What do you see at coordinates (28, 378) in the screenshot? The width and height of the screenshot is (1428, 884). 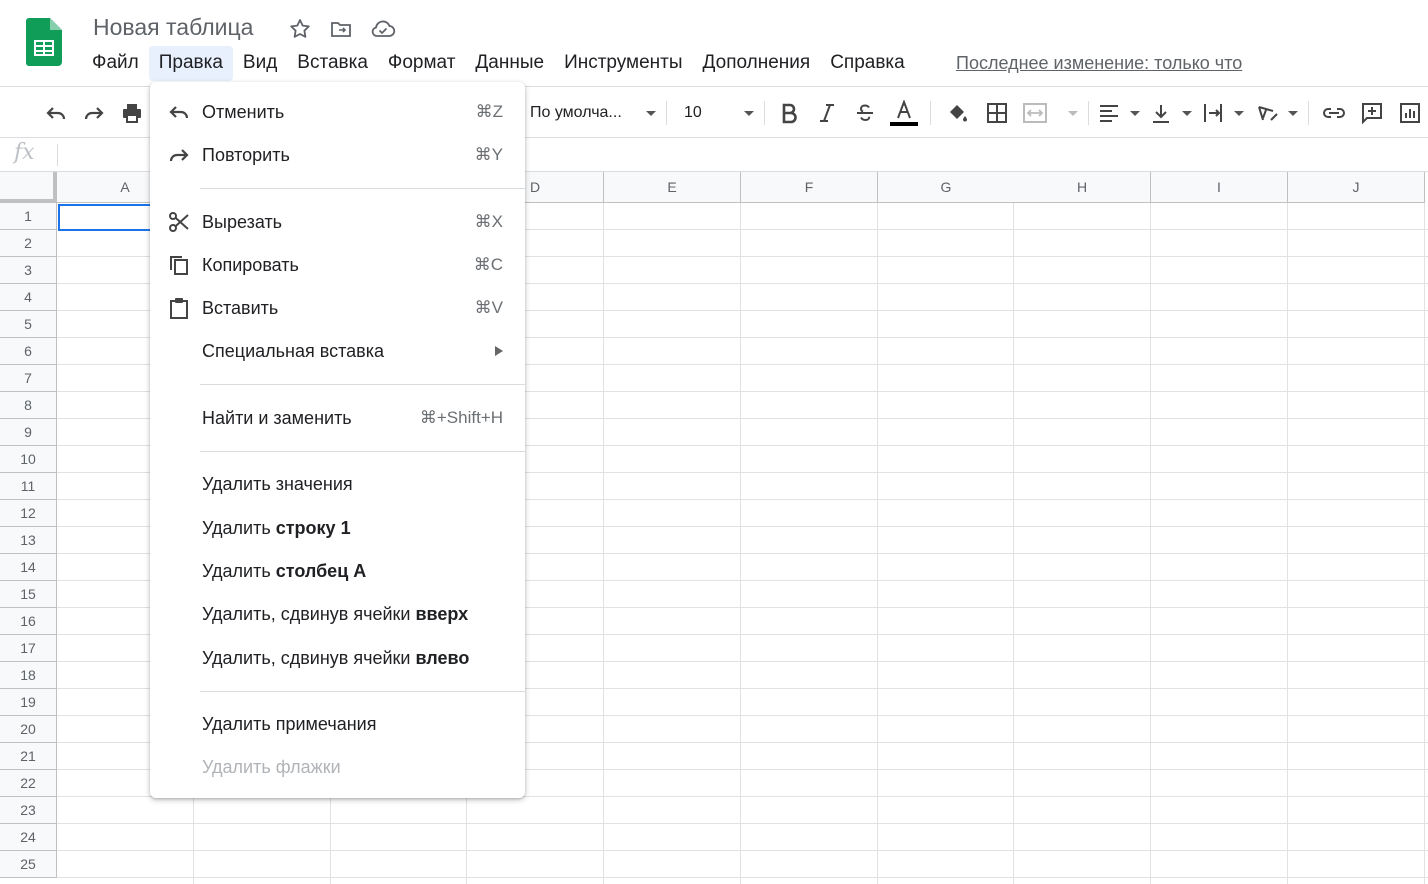 I see `row-header-7: 7` at bounding box center [28, 378].